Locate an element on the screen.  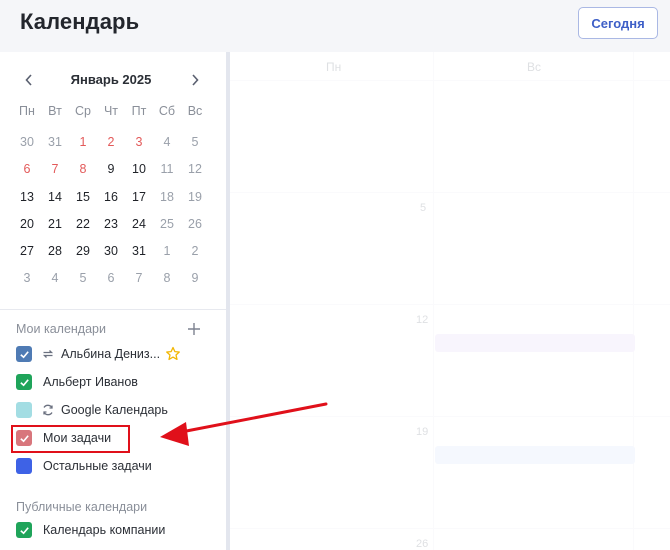
calendar-day: 25 is located at coordinates (167, 230).